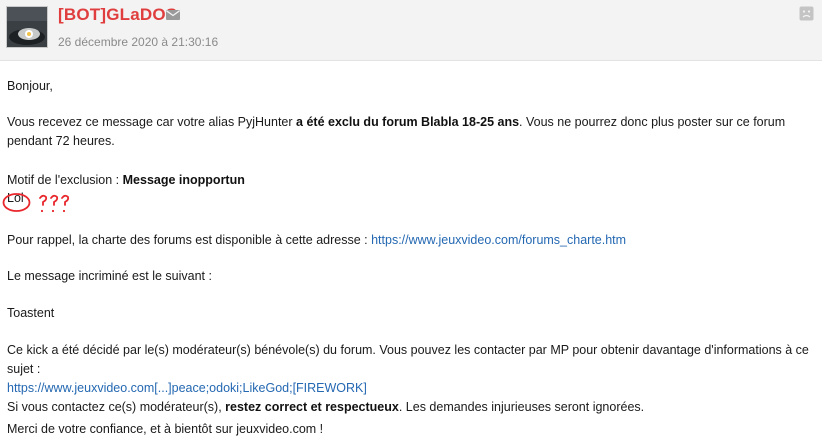  I want to click on reason-comment-text: Lol, so click(15, 198).